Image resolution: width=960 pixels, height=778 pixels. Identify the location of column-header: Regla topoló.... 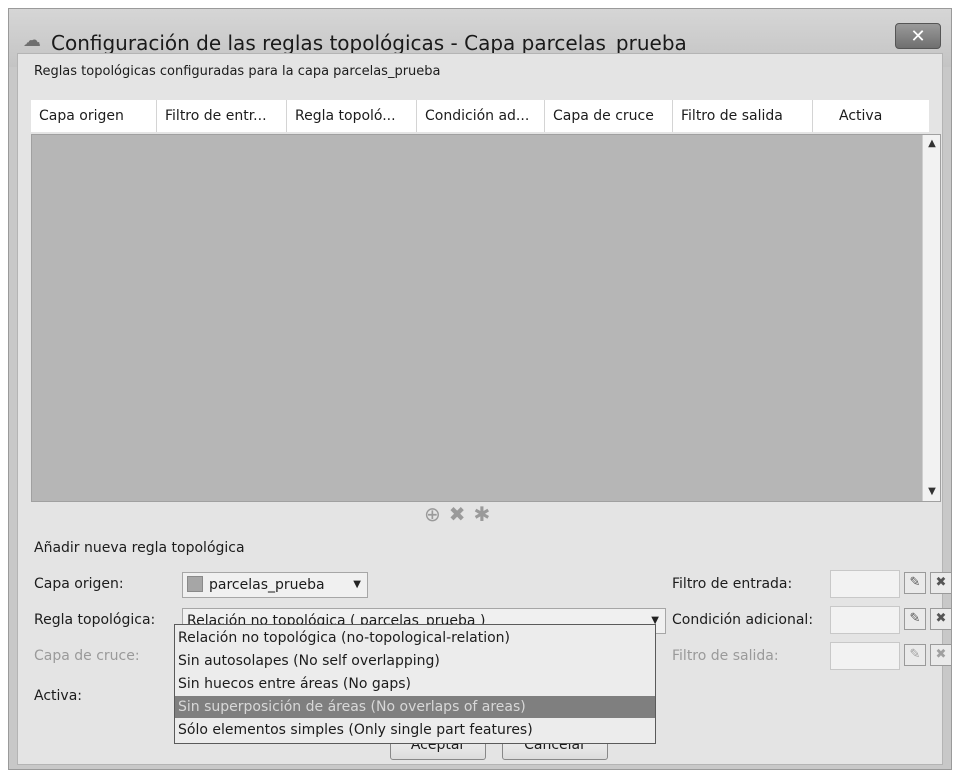
(352, 116).